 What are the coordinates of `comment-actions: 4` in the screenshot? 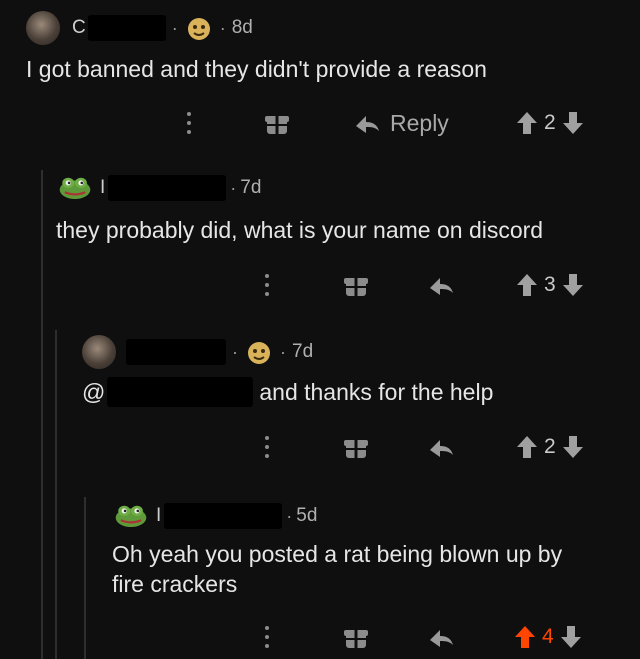 It's located at (320, 637).